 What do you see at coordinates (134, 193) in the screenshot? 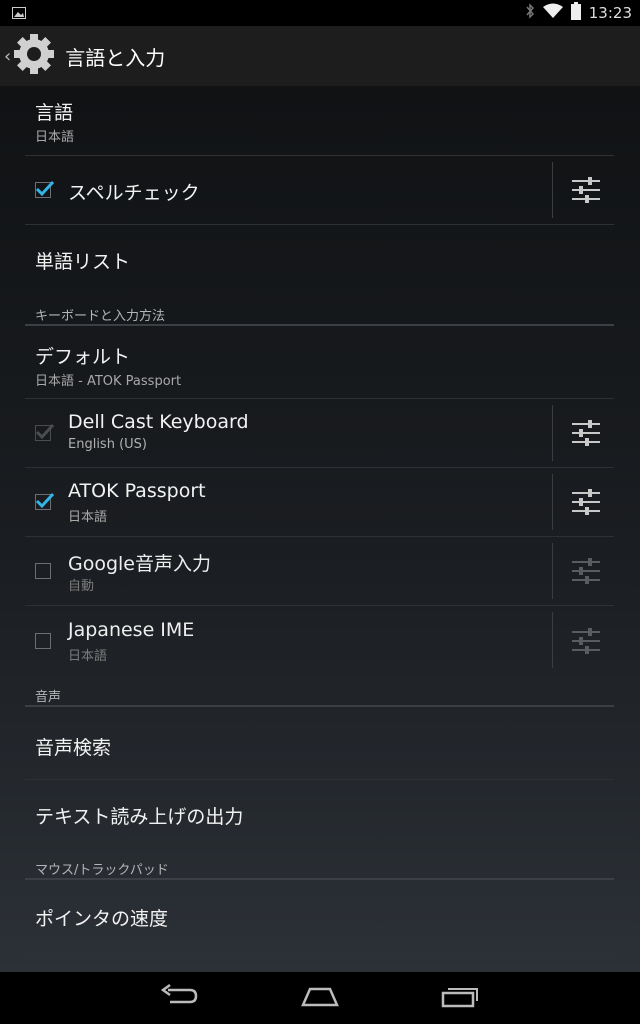
I see `spell-check-title: スペルチェック` at bounding box center [134, 193].